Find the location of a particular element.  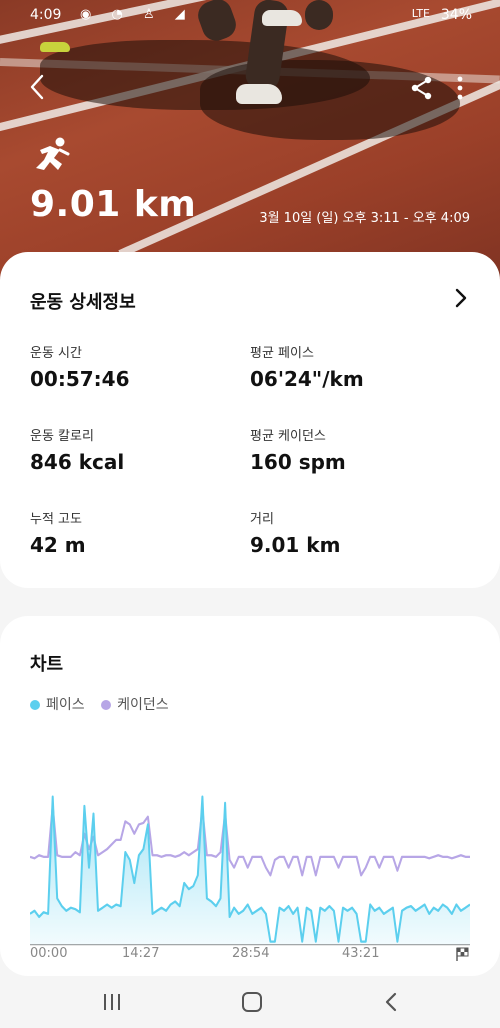

recents-icon is located at coordinates (112, 1002).